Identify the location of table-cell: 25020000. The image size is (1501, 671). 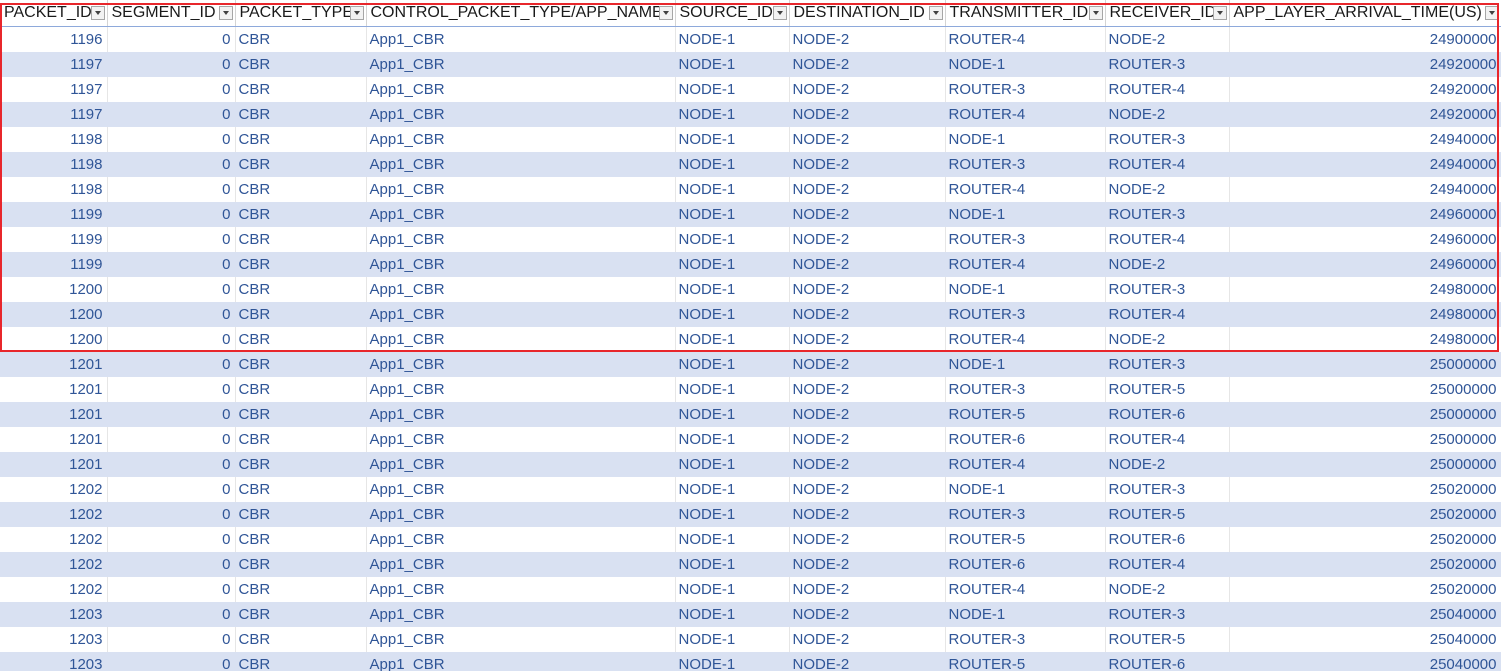
(1365, 514).